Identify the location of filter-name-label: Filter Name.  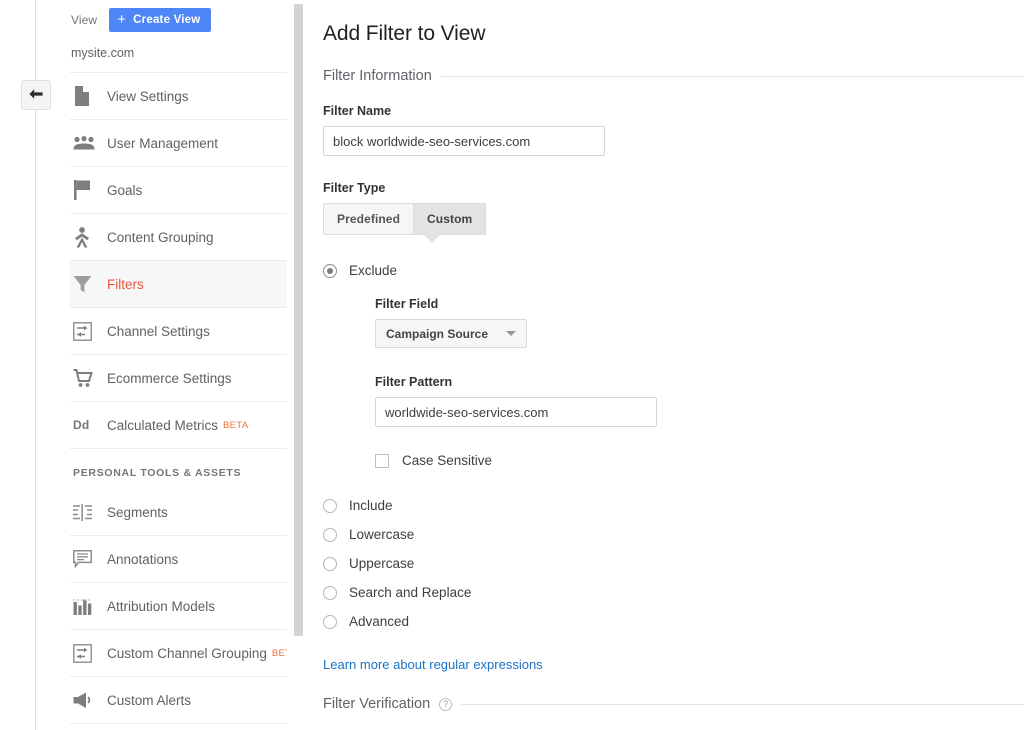
(357, 111).